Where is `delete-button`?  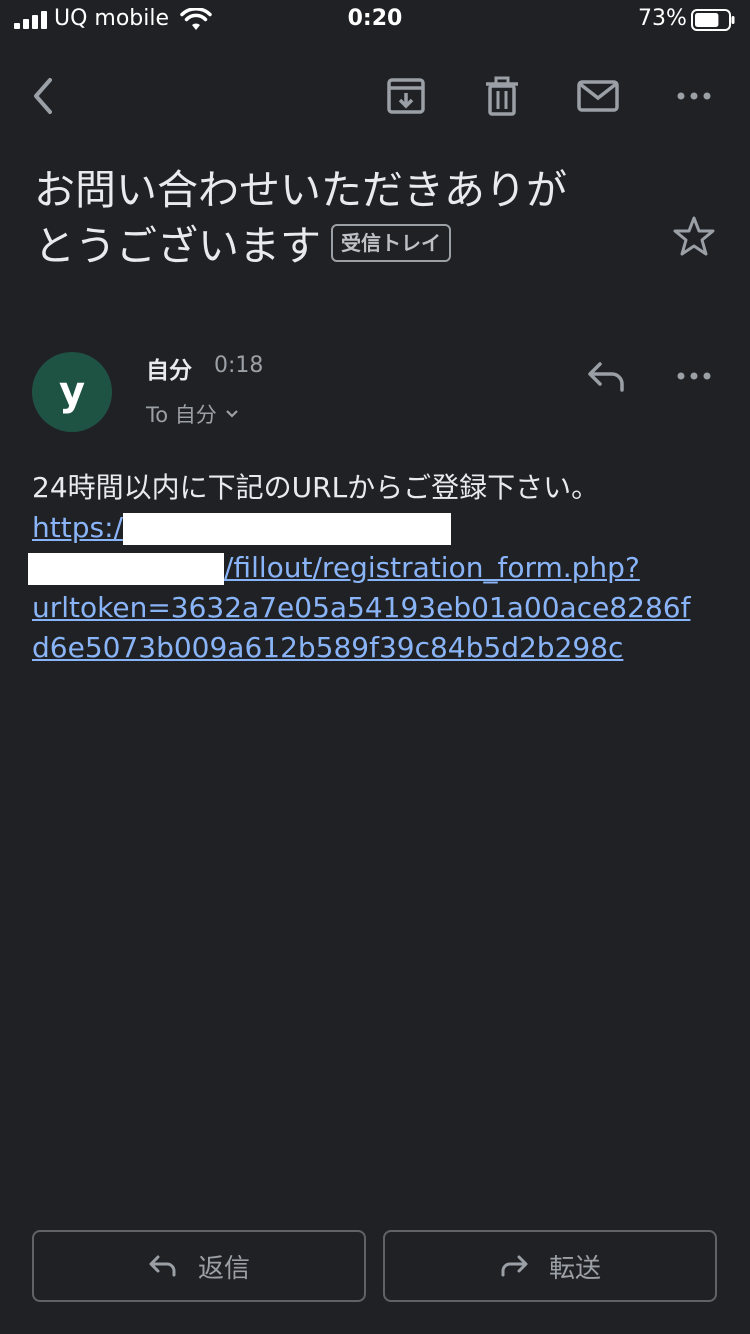
delete-button is located at coordinates (502, 96).